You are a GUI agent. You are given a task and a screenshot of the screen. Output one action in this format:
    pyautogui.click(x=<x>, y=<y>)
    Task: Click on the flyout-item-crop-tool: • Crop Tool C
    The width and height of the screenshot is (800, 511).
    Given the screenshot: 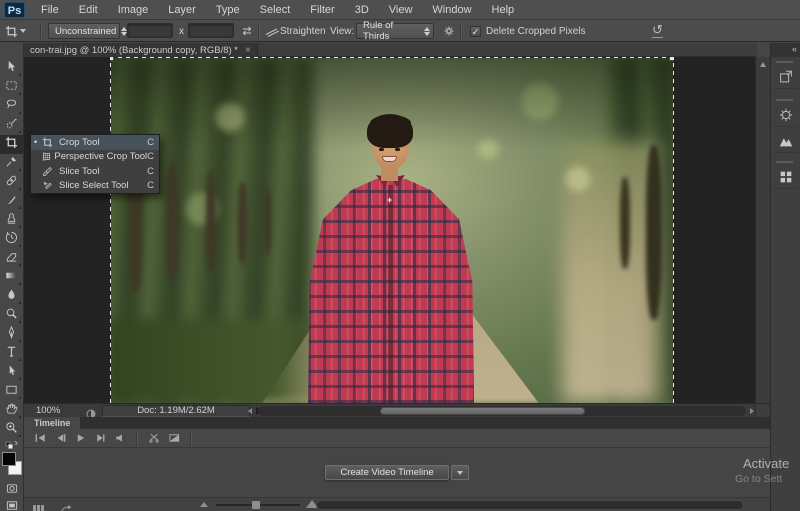 What is the action you would take?
    pyautogui.click(x=95, y=142)
    